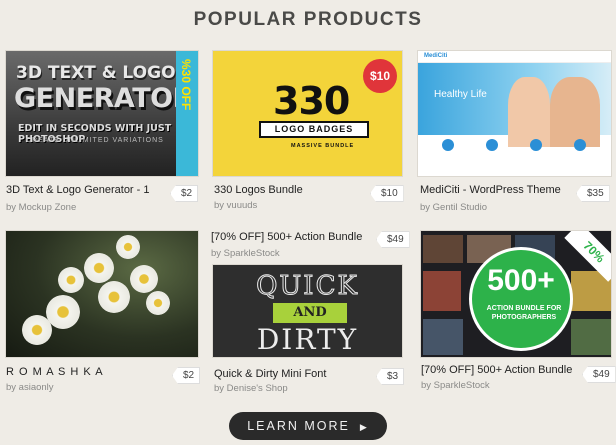 The width and height of the screenshot is (616, 445). Describe the element at coordinates (514, 105) in the screenshot. I see `hero-image: Healthy Life` at that location.